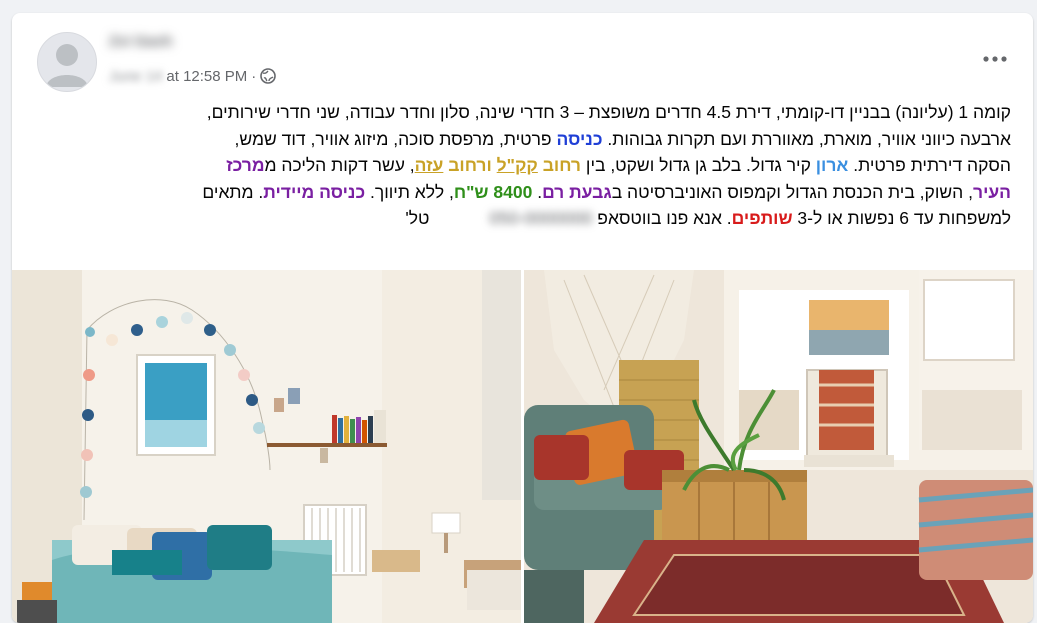  I want to click on author-avatar, so click(67, 62).